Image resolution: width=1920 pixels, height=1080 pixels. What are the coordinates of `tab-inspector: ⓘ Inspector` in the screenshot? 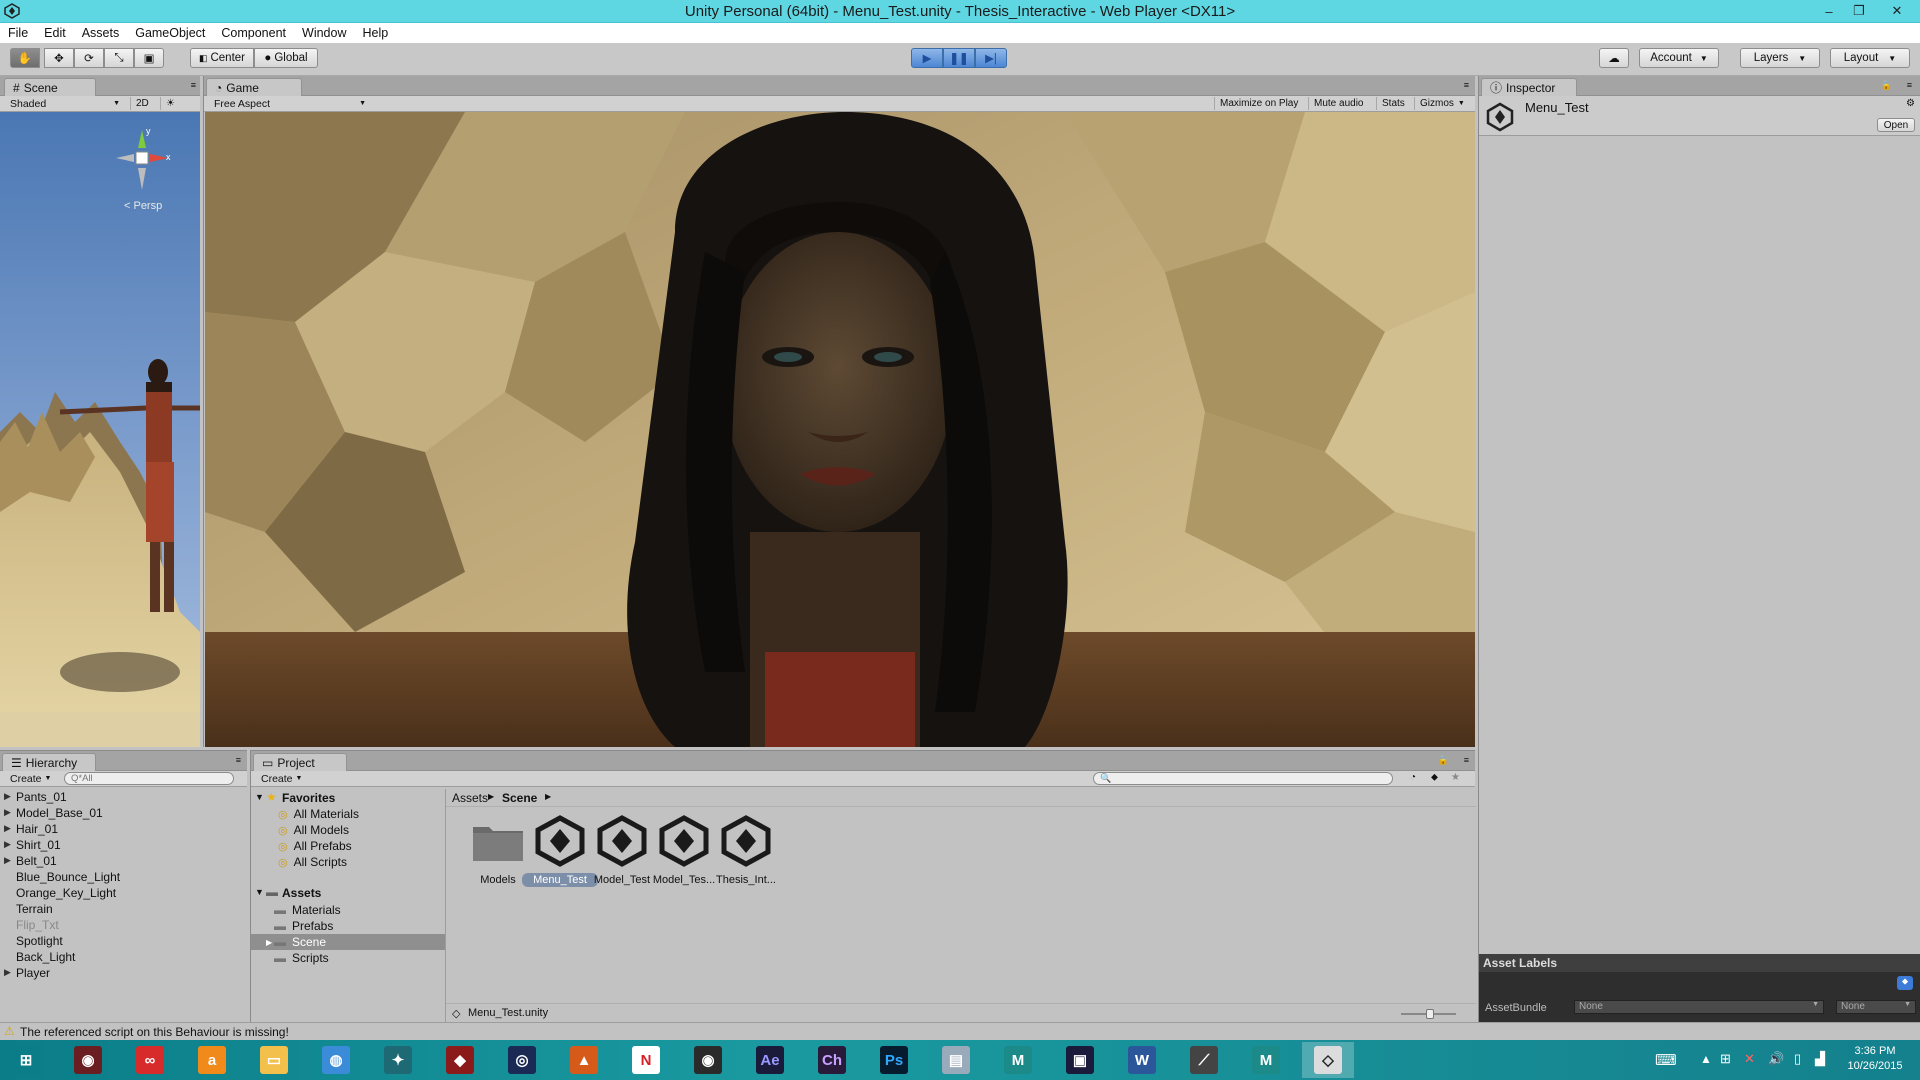 It's located at (1529, 87).